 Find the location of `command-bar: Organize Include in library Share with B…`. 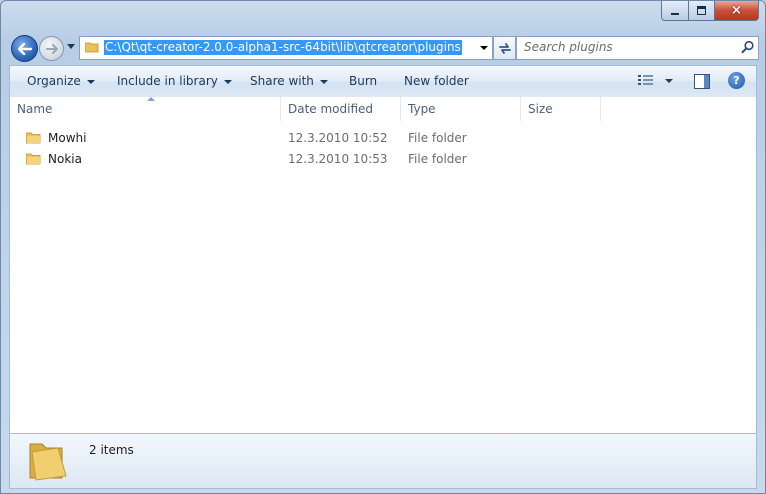

command-bar: Organize Include in library Share with B… is located at coordinates (383, 81).